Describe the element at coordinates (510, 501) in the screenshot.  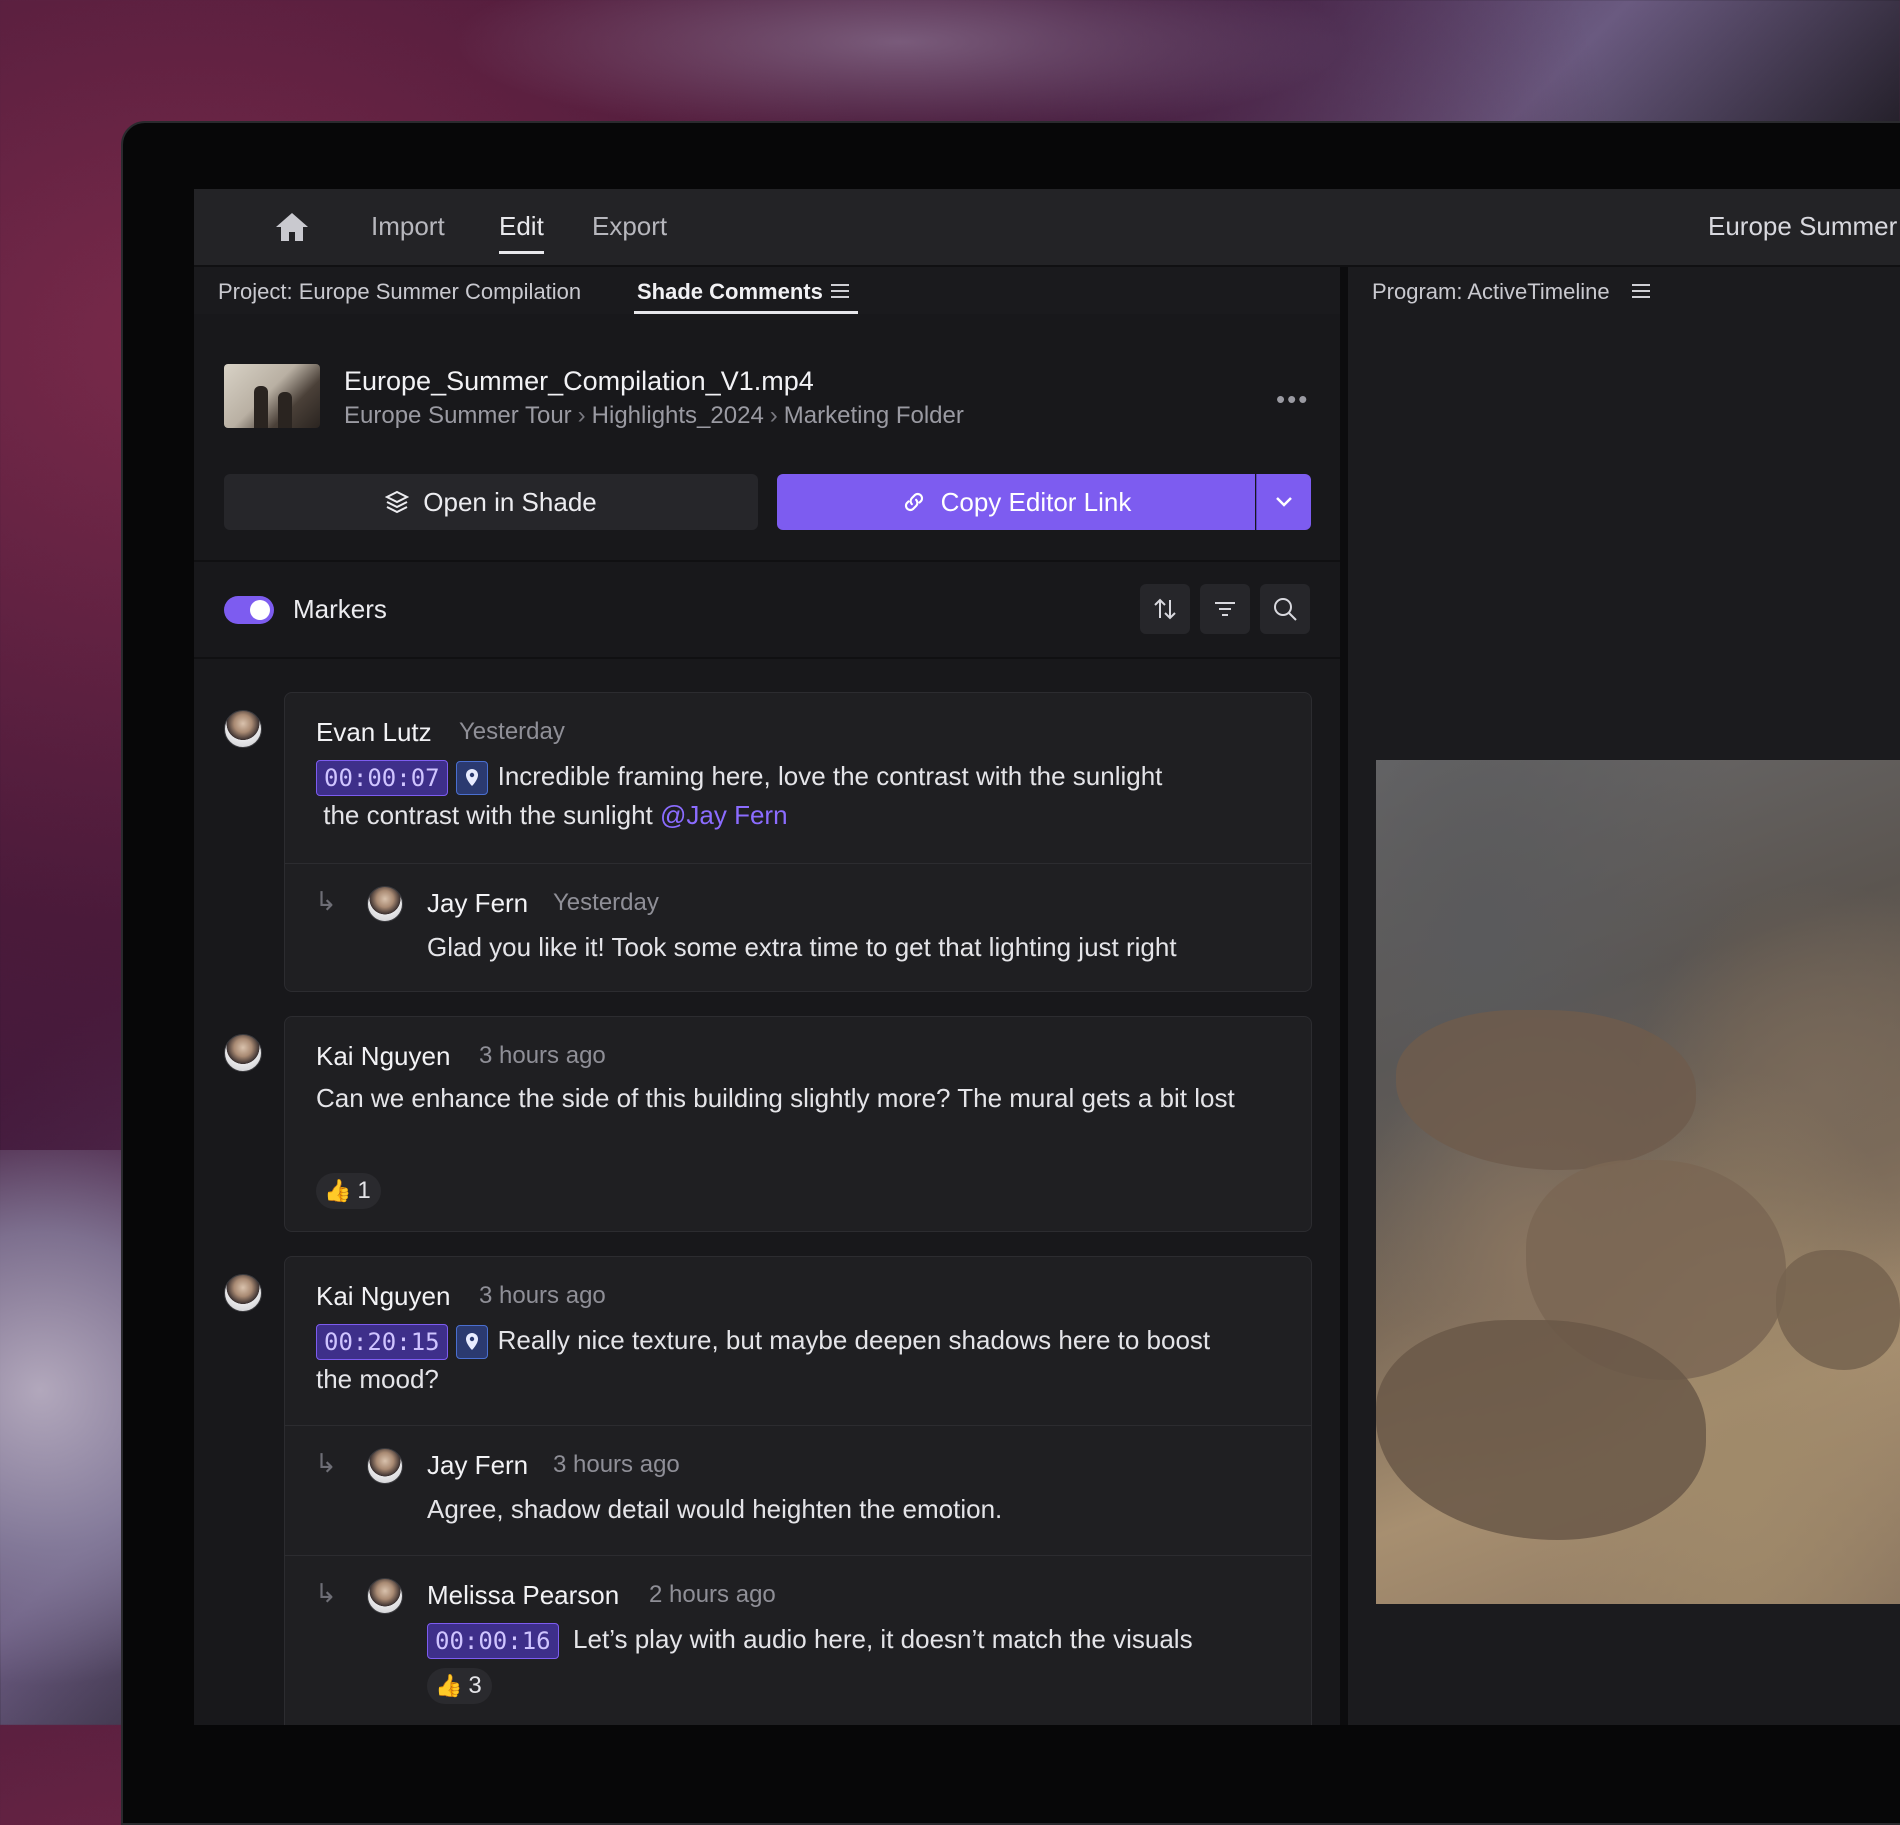
I see `open-in-shade-label: Open in Shade` at that location.